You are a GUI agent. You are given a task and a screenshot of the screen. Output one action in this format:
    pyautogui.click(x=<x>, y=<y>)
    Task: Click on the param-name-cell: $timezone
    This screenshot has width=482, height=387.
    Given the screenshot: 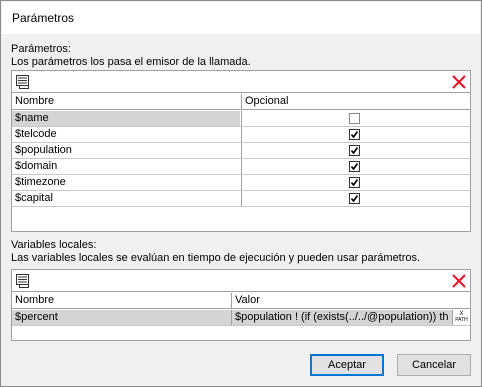 What is the action you would take?
    pyautogui.click(x=126, y=182)
    